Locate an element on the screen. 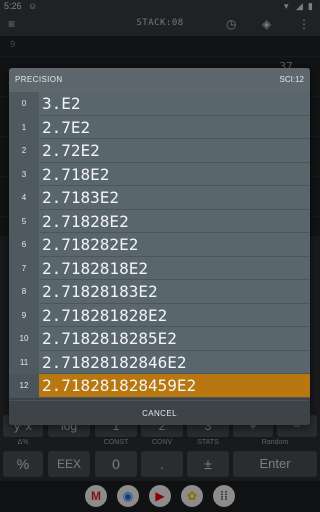 The width and height of the screenshot is (320, 512). dialog-mode: SCI:12 is located at coordinates (291, 79).